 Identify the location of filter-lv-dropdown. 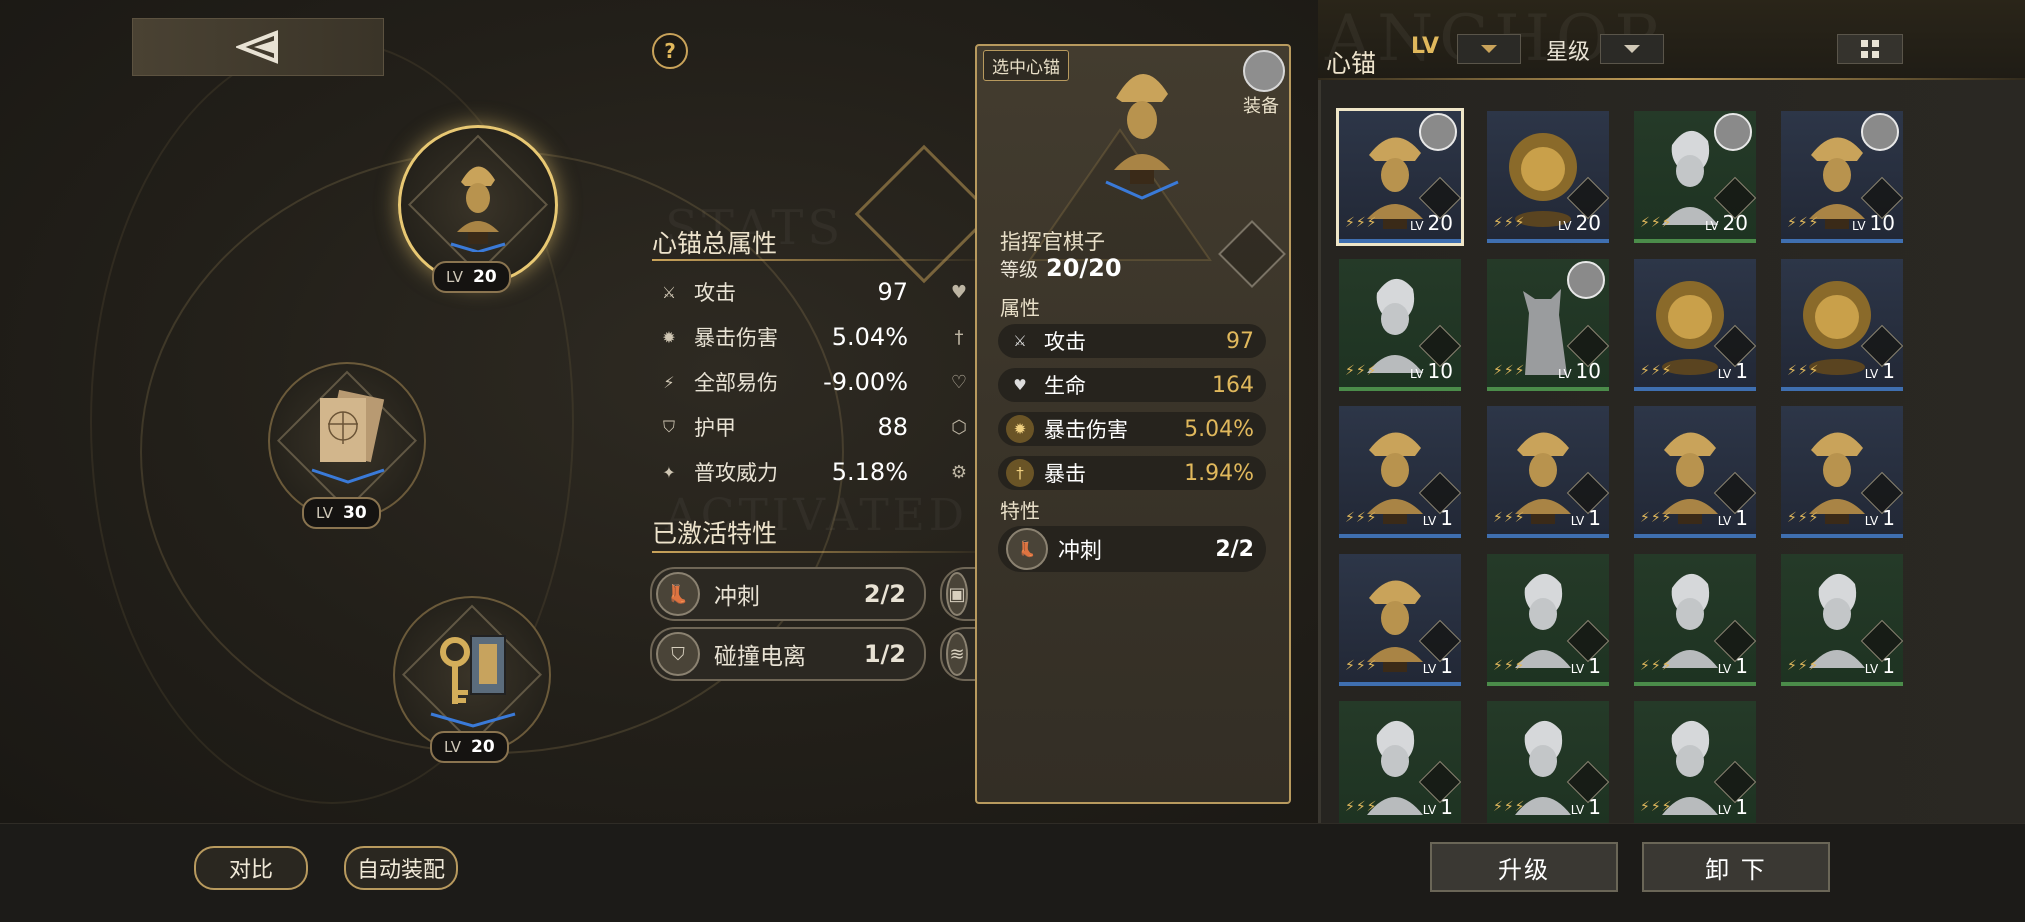
(1489, 49).